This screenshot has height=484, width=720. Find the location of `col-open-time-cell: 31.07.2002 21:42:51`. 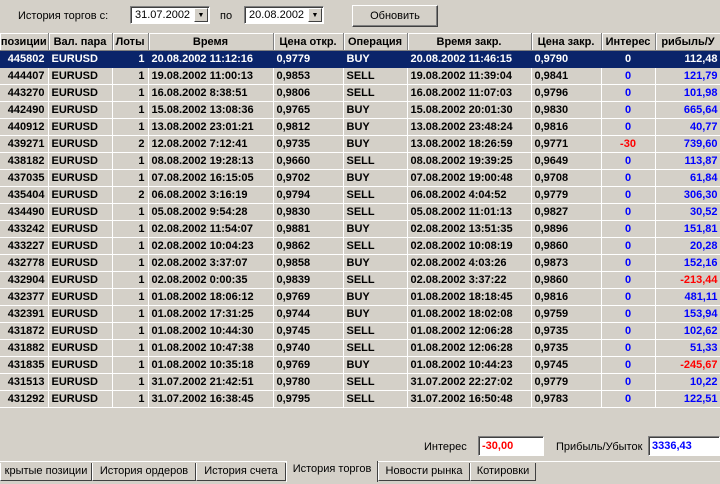

col-open-time-cell: 31.07.2002 21:42:51 is located at coordinates (211, 382).